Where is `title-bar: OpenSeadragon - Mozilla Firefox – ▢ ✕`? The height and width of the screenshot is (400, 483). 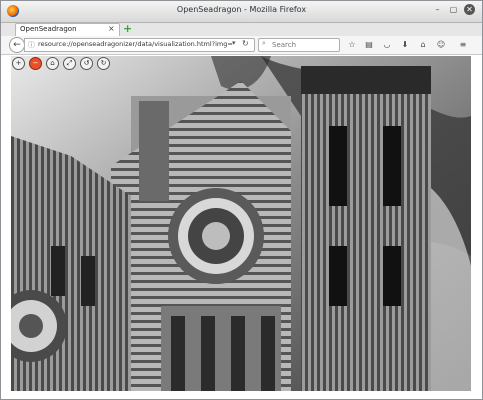
title-bar: OpenSeadragon - Mozilla Firefox – ▢ ✕ is located at coordinates (241, 12).